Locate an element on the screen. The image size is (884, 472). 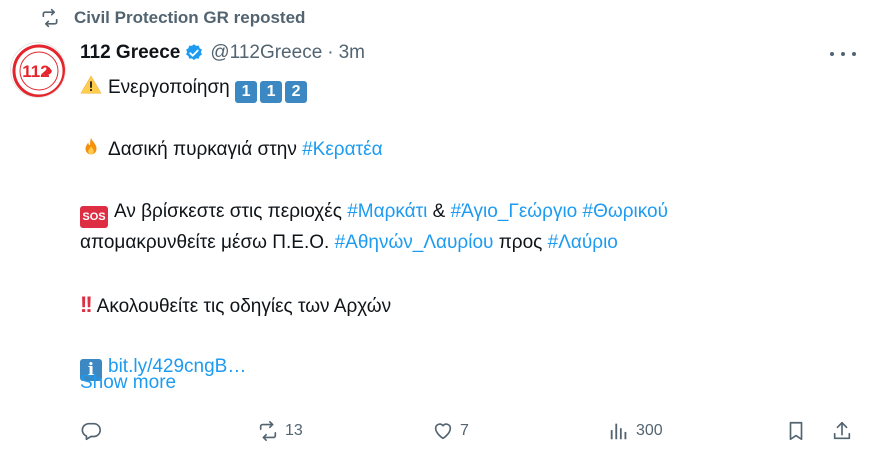
sos-icon: SOS is located at coordinates (94, 217).